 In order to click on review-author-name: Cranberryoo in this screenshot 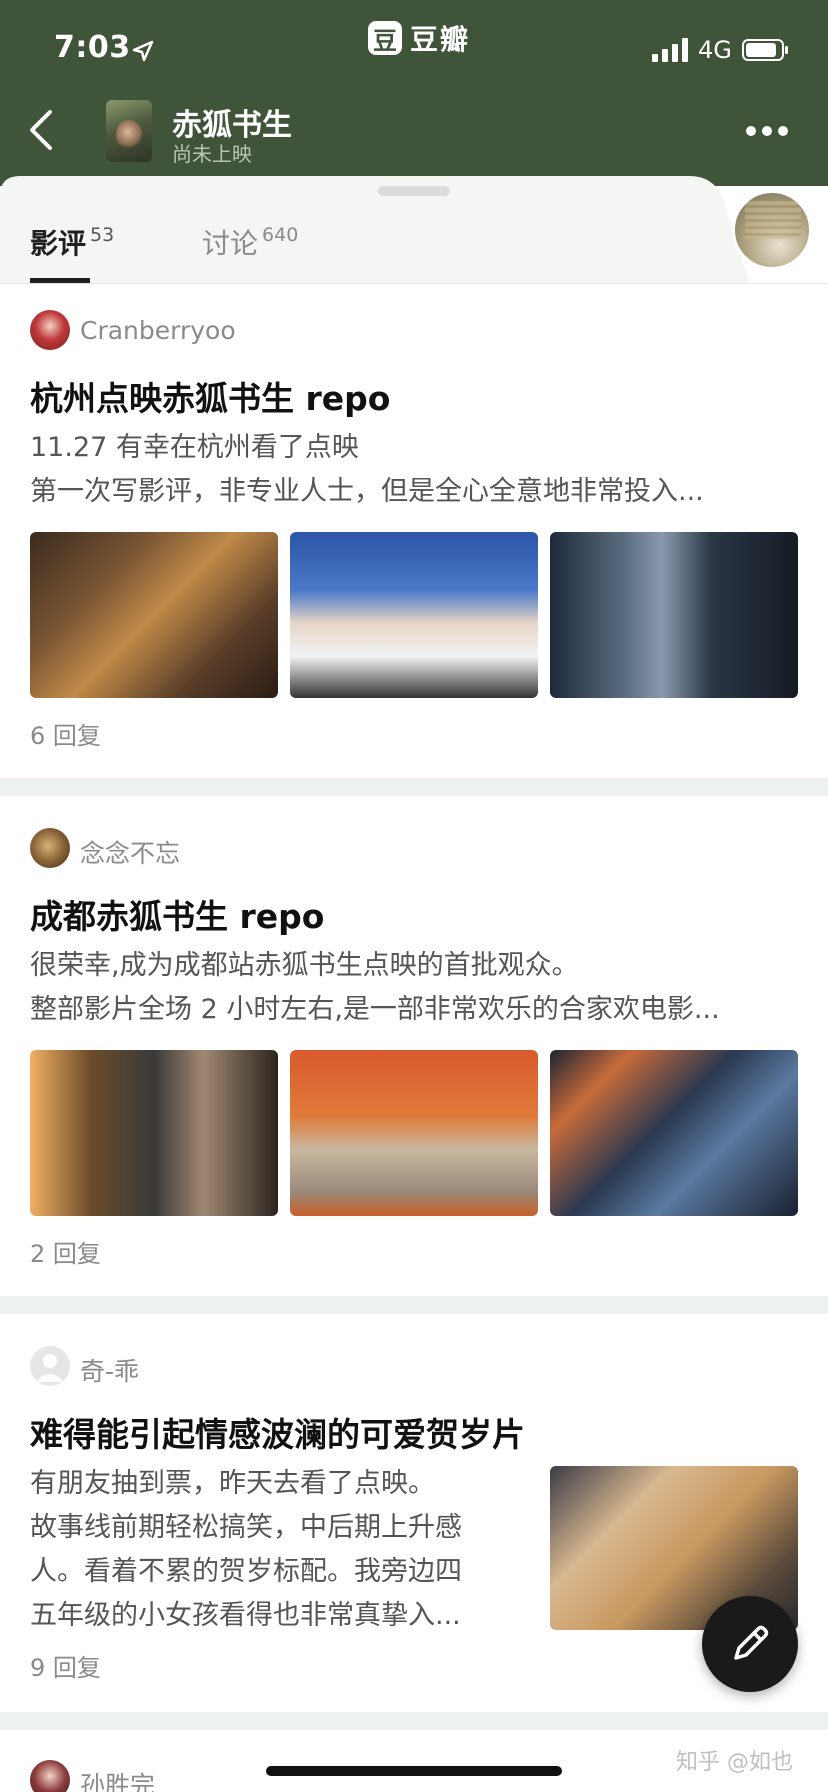, I will do `click(158, 330)`.